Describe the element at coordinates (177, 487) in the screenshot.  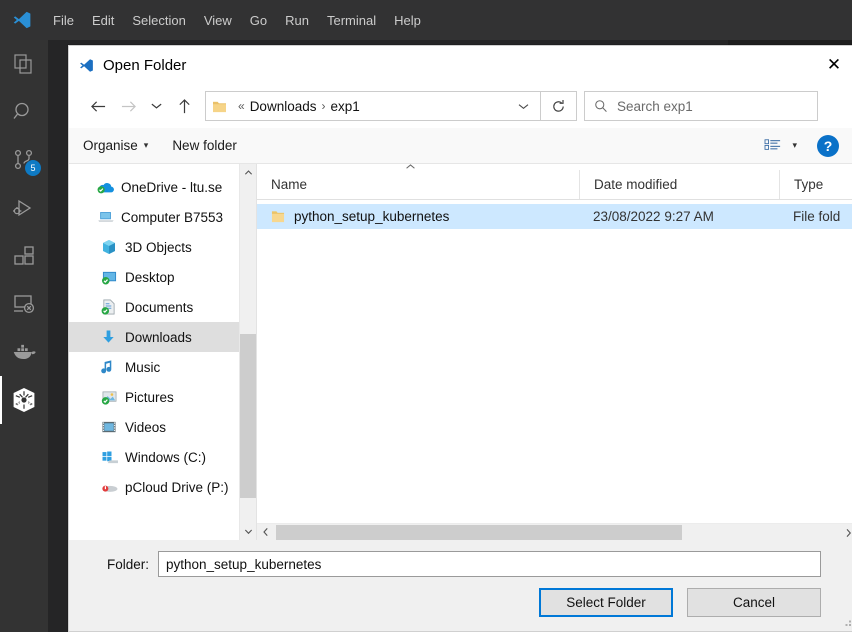
I see `tree-item-label: pCloud Drive (P:)` at that location.